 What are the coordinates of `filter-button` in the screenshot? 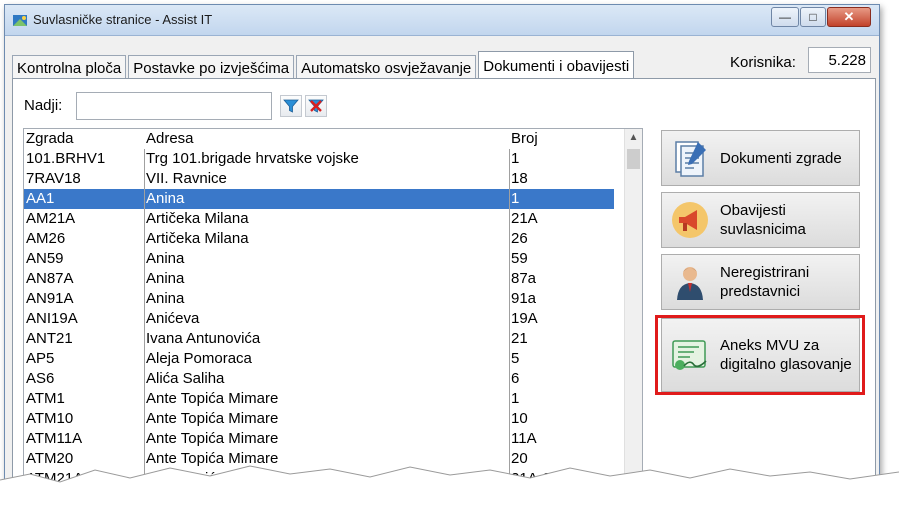 It's located at (291, 106).